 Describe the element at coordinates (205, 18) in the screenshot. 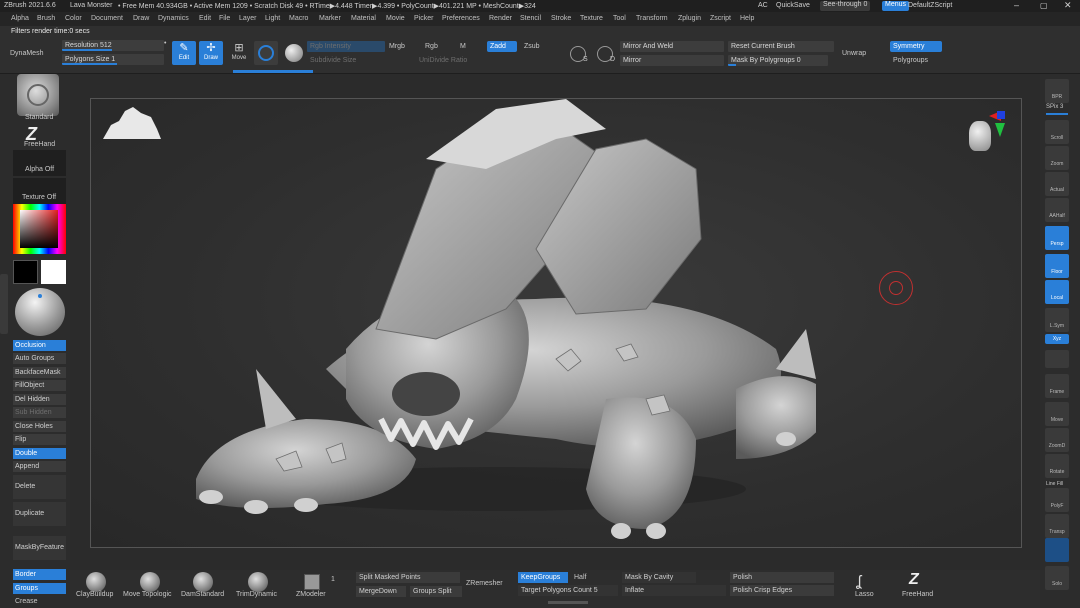

I see `menu-edit: Edit` at that location.